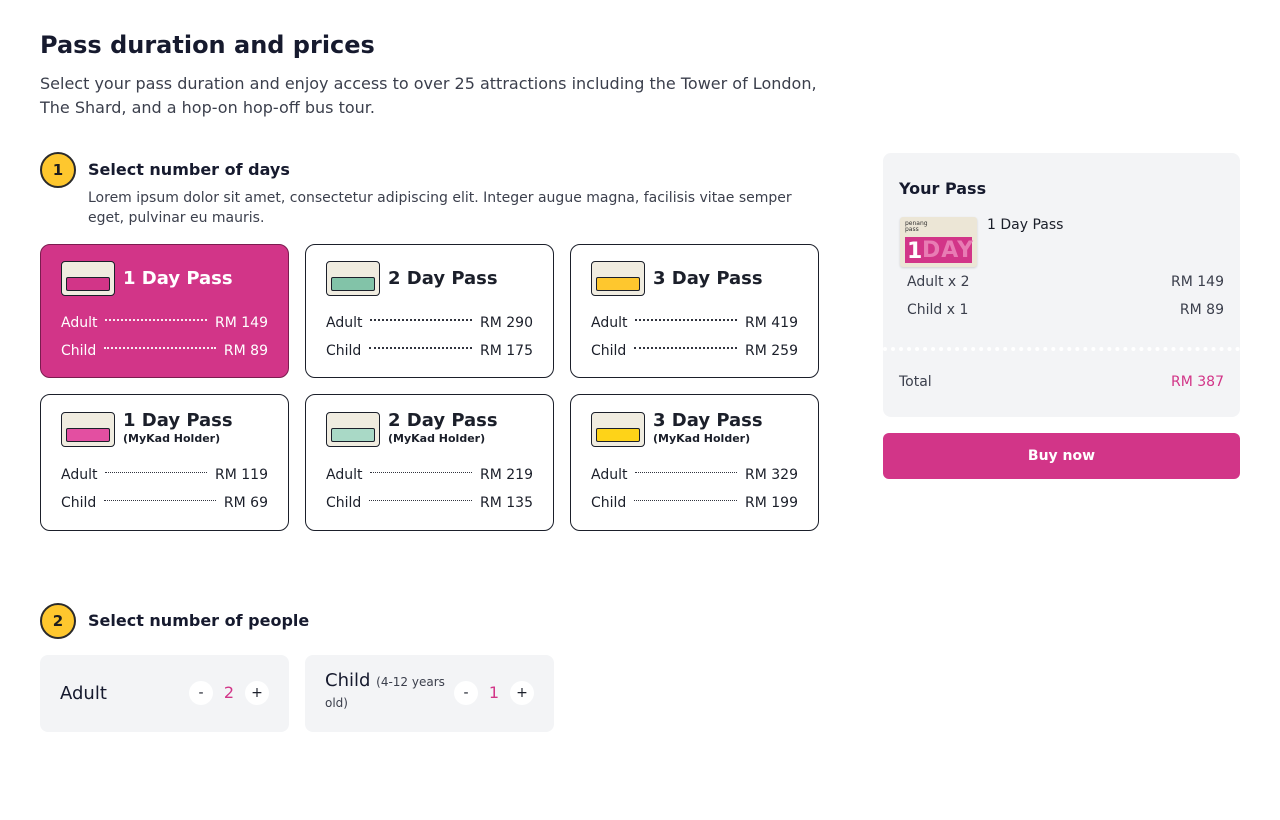 This screenshot has height=820, width=1280. I want to click on child-age-range-cont: old), so click(336, 703).